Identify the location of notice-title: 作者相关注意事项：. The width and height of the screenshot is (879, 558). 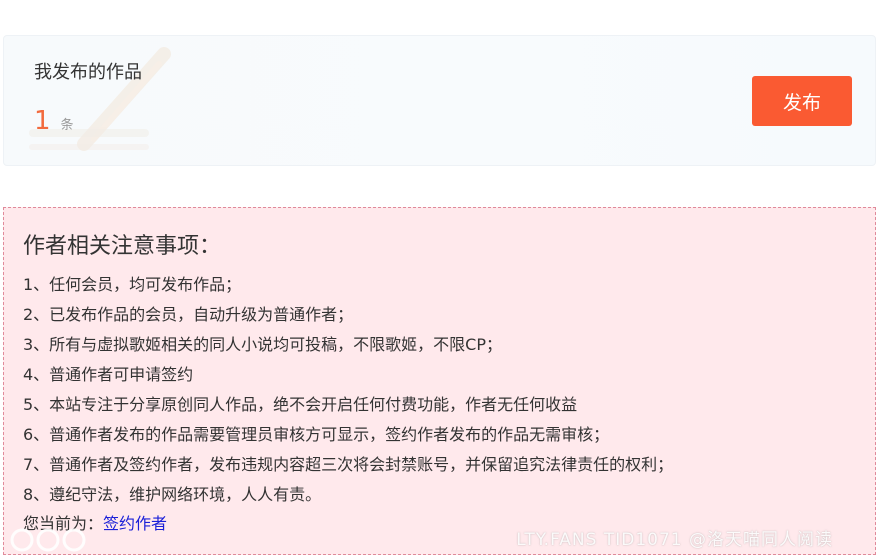
(122, 246).